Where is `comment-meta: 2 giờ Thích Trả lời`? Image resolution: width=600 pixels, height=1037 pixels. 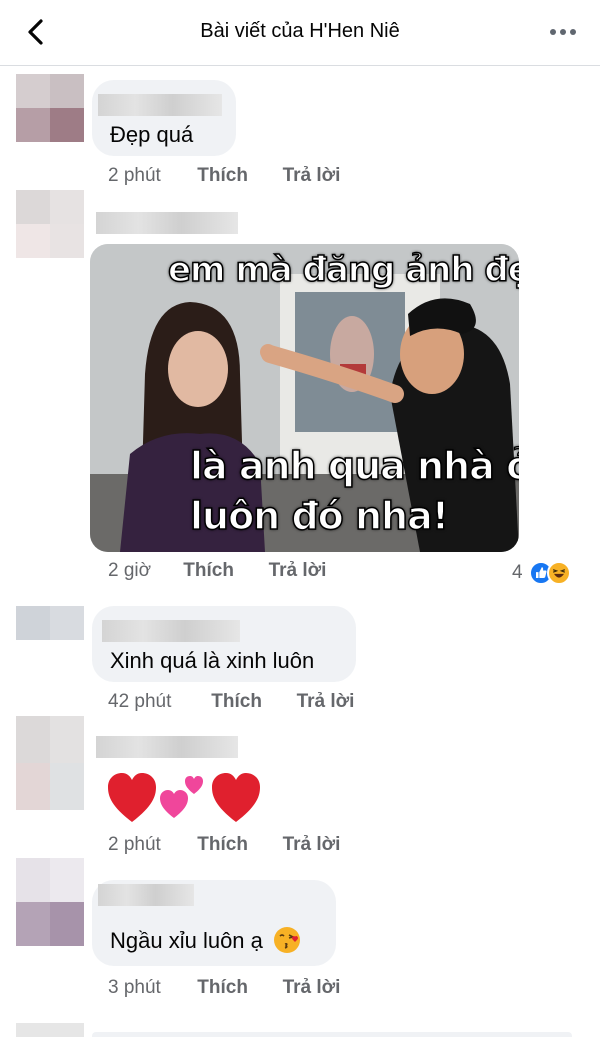 comment-meta: 2 giờ Thích Trả lời is located at coordinates (217, 571).